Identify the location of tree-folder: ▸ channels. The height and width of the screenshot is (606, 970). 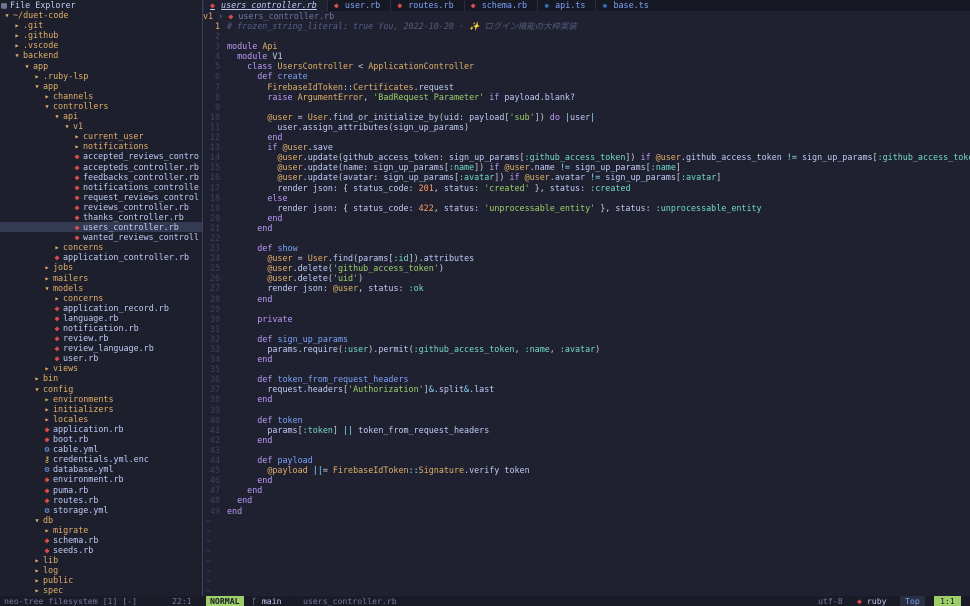
(101, 96).